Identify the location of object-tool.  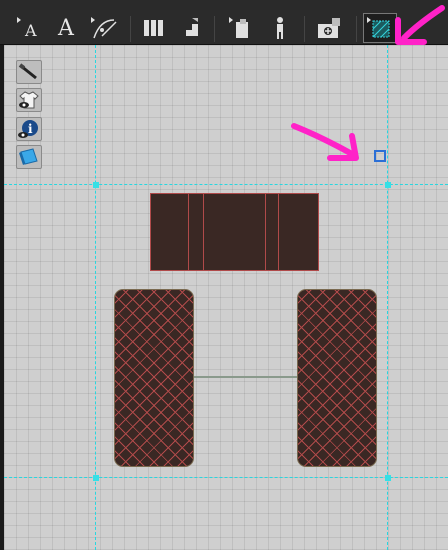
(241, 28).